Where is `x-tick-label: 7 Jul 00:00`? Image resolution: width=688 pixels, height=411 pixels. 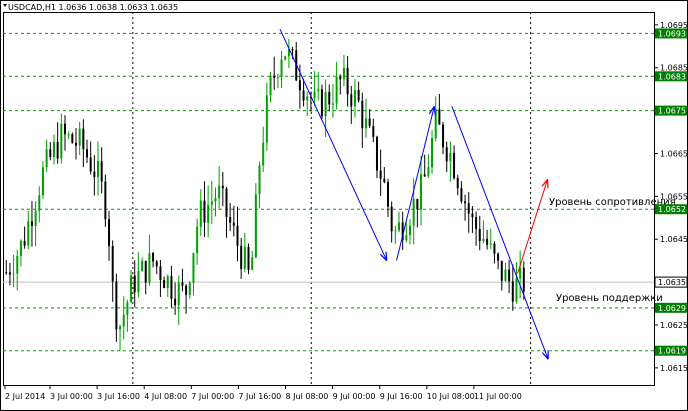 x-tick-label: 7 Jul 00:00 is located at coordinates (212, 396).